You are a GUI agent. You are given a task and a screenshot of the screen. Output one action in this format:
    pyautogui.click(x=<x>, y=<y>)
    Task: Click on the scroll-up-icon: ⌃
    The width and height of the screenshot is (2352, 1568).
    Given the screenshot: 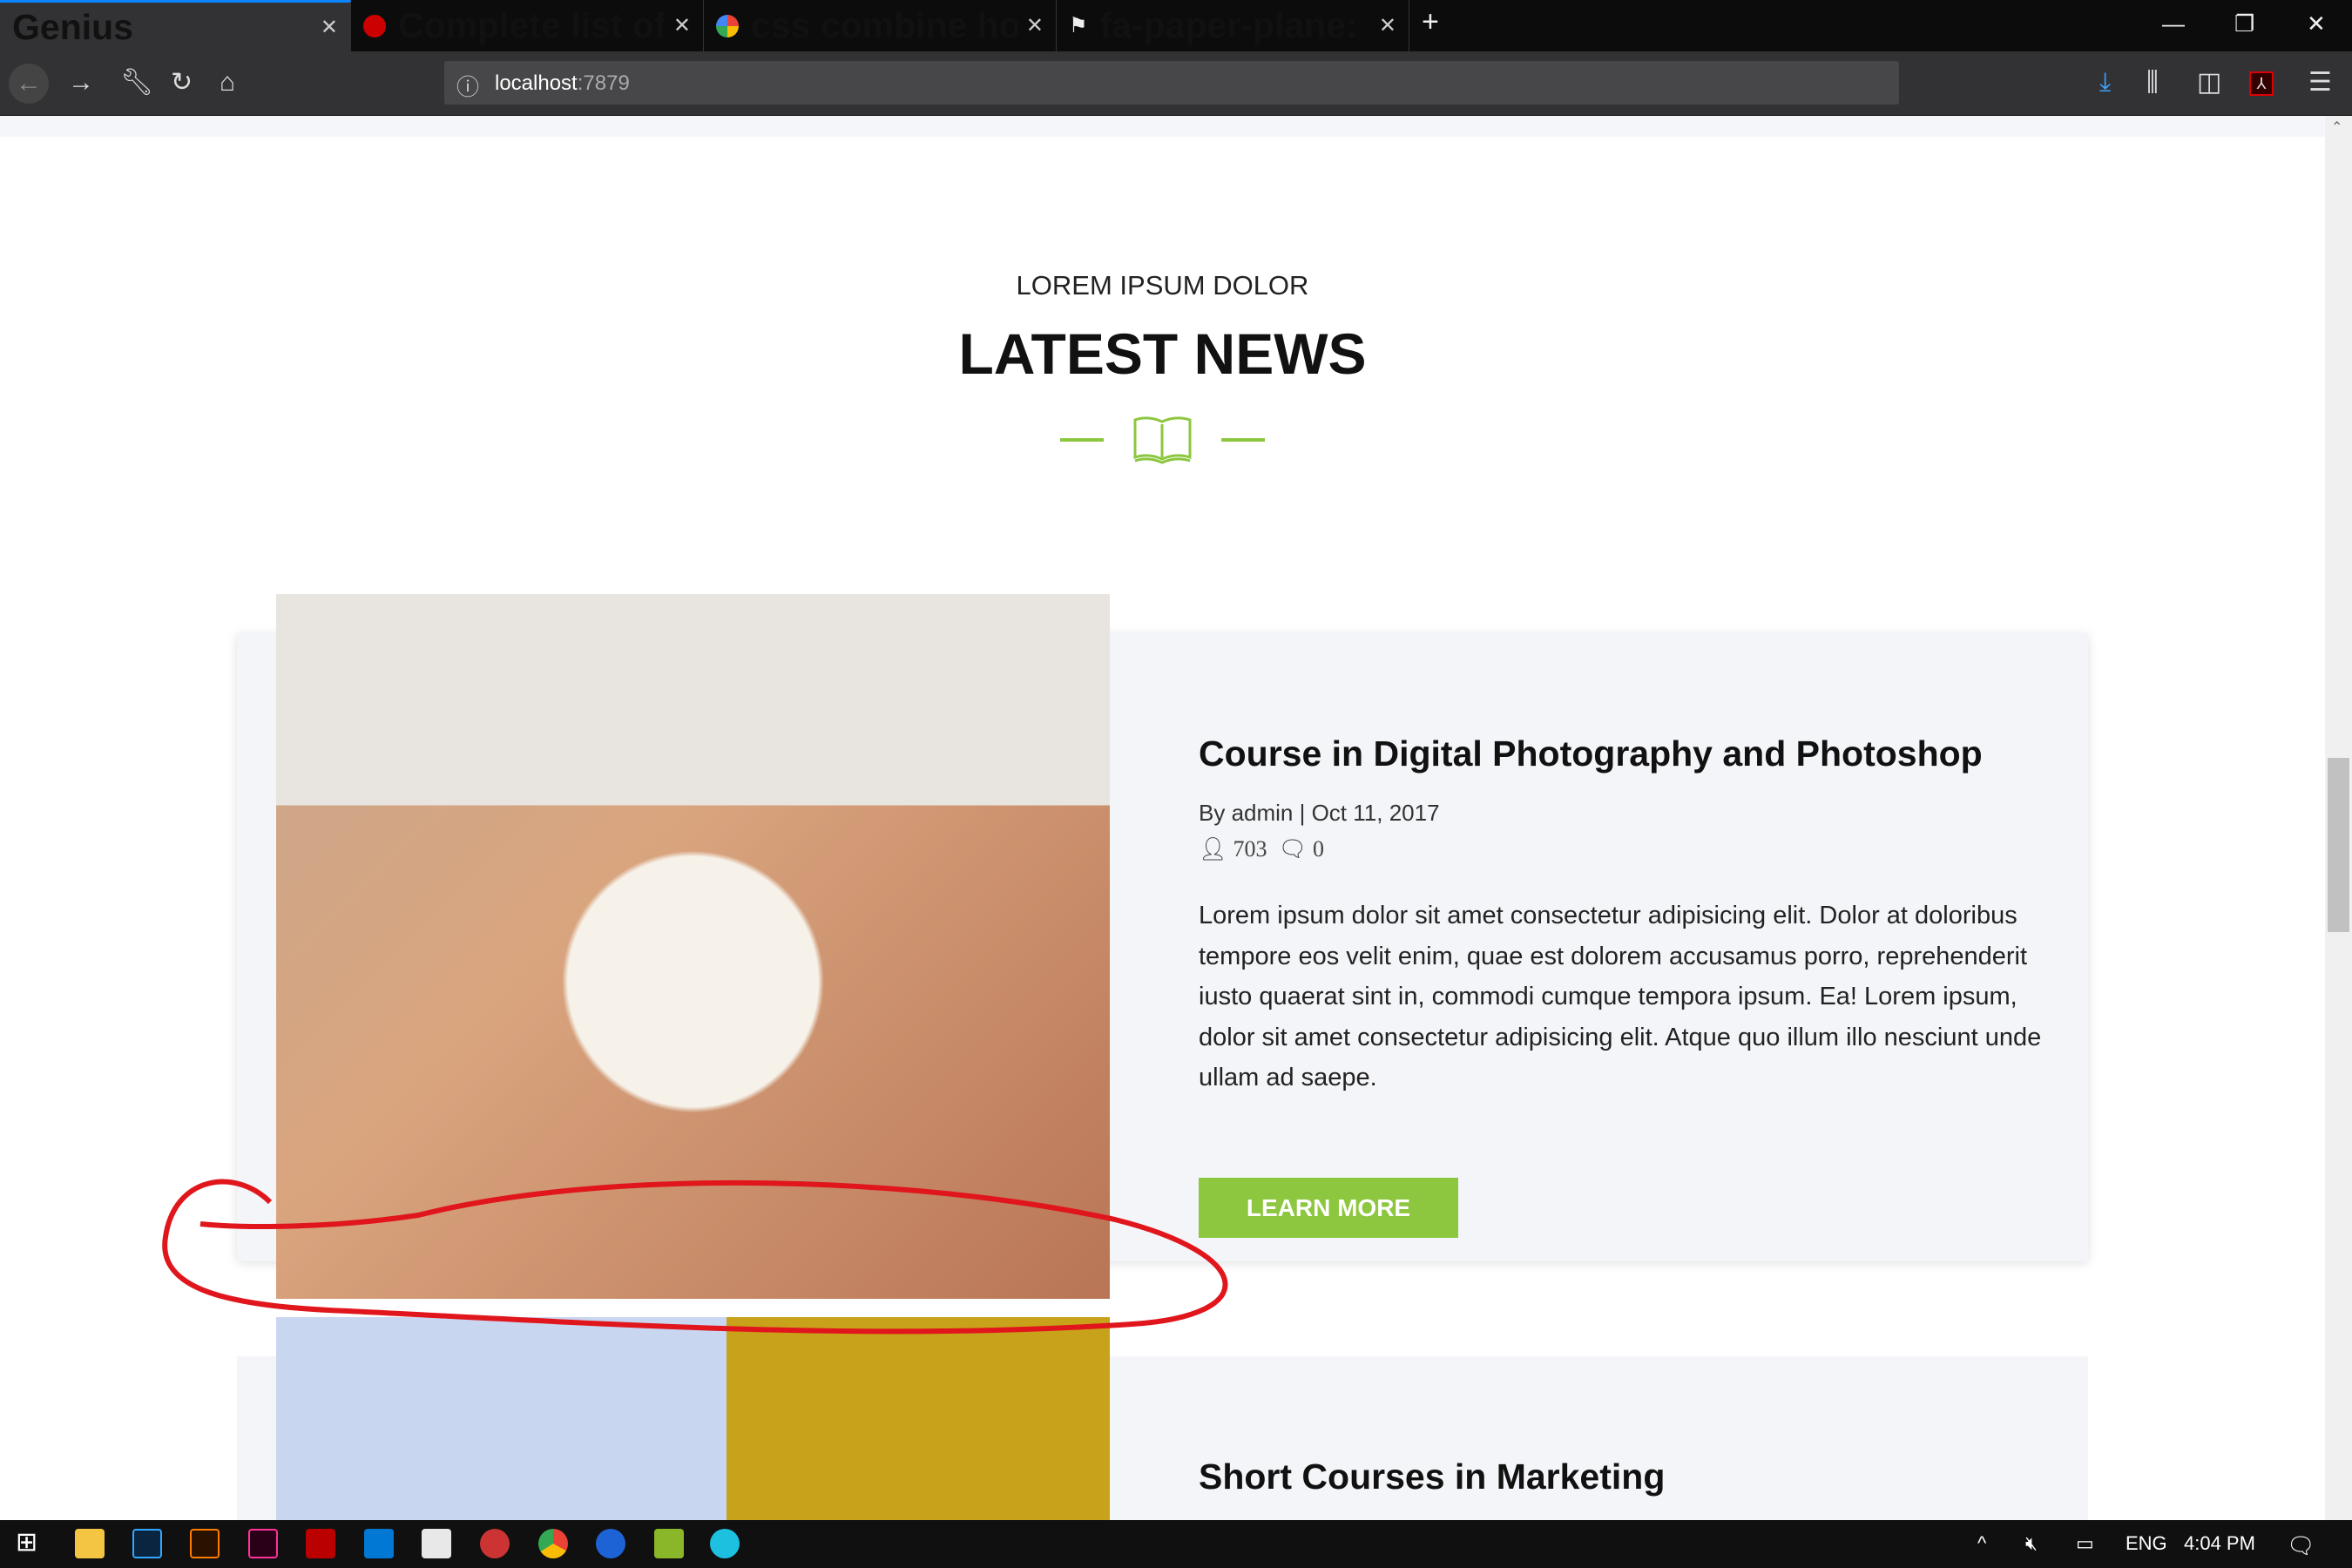 What is the action you would take?
    pyautogui.click(x=2337, y=127)
    